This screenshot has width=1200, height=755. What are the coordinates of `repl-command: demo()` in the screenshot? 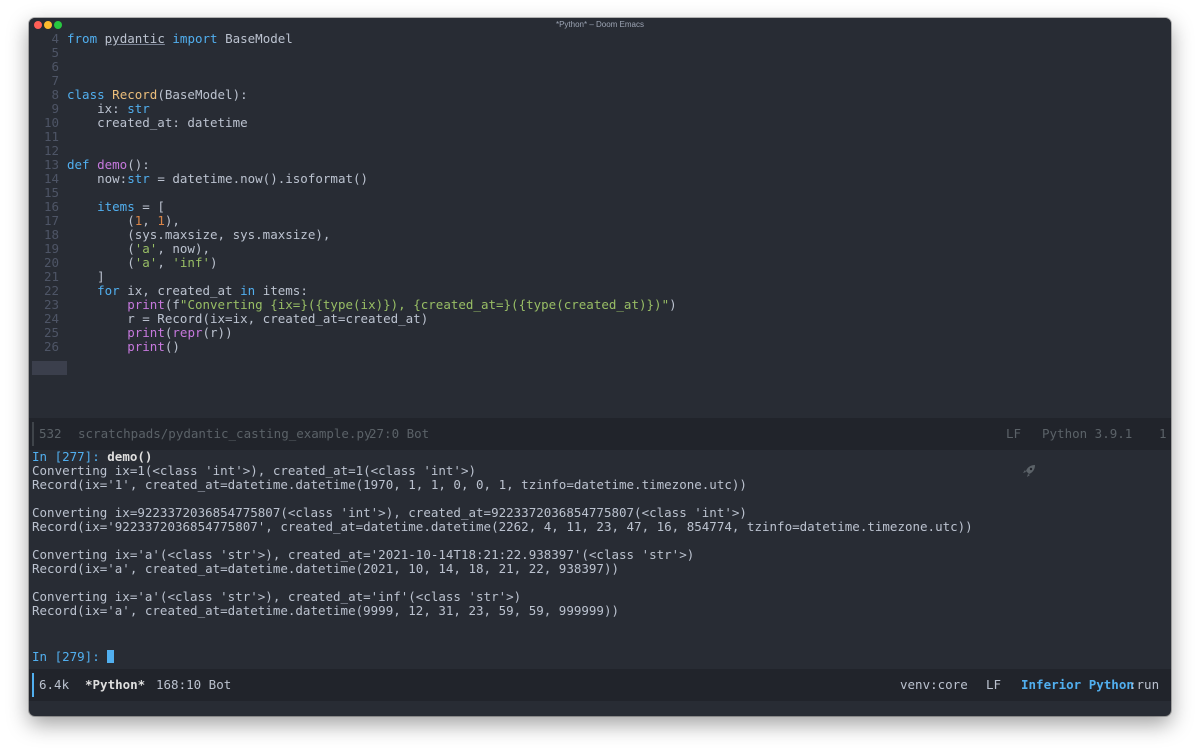 It's located at (130, 456).